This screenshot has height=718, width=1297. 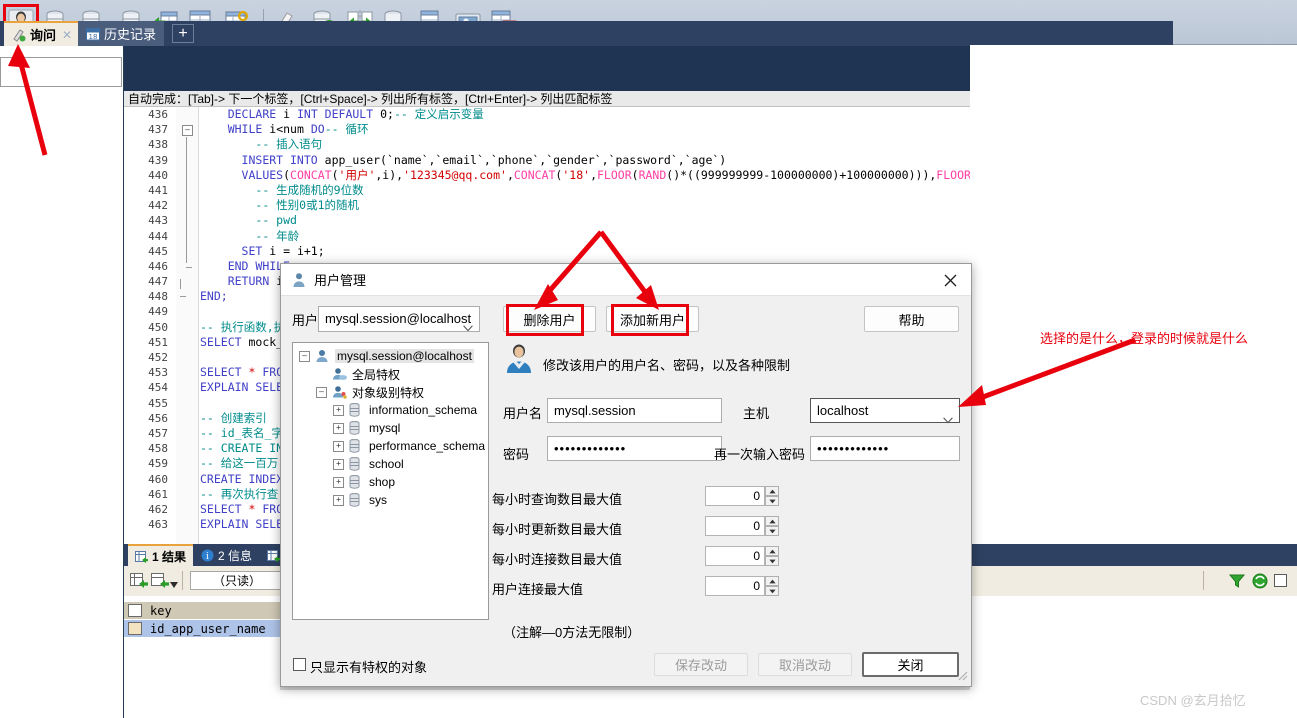 I want to click on limits-note: （注解—0方法无限制）, so click(x=572, y=632).